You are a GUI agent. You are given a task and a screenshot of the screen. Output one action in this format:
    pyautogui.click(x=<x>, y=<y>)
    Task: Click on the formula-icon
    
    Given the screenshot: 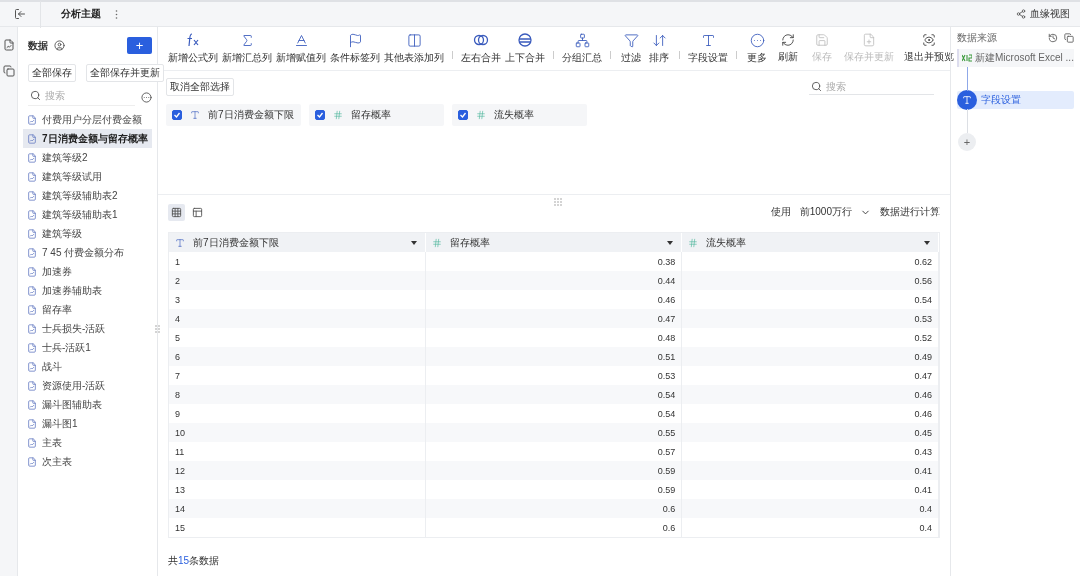 What is the action you would take?
    pyautogui.click(x=193, y=40)
    